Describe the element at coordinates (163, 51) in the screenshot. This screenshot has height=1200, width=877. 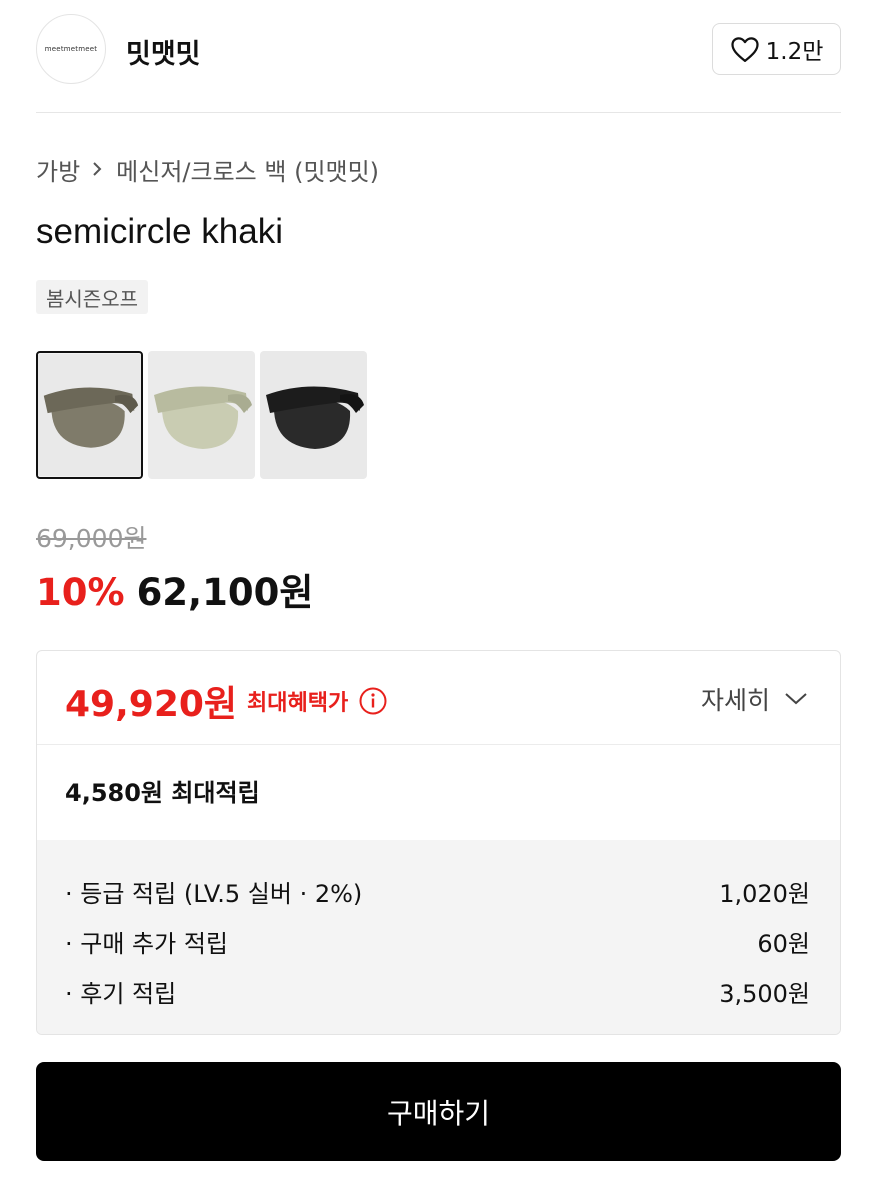
I see `brand-name: 밋맷밋` at that location.